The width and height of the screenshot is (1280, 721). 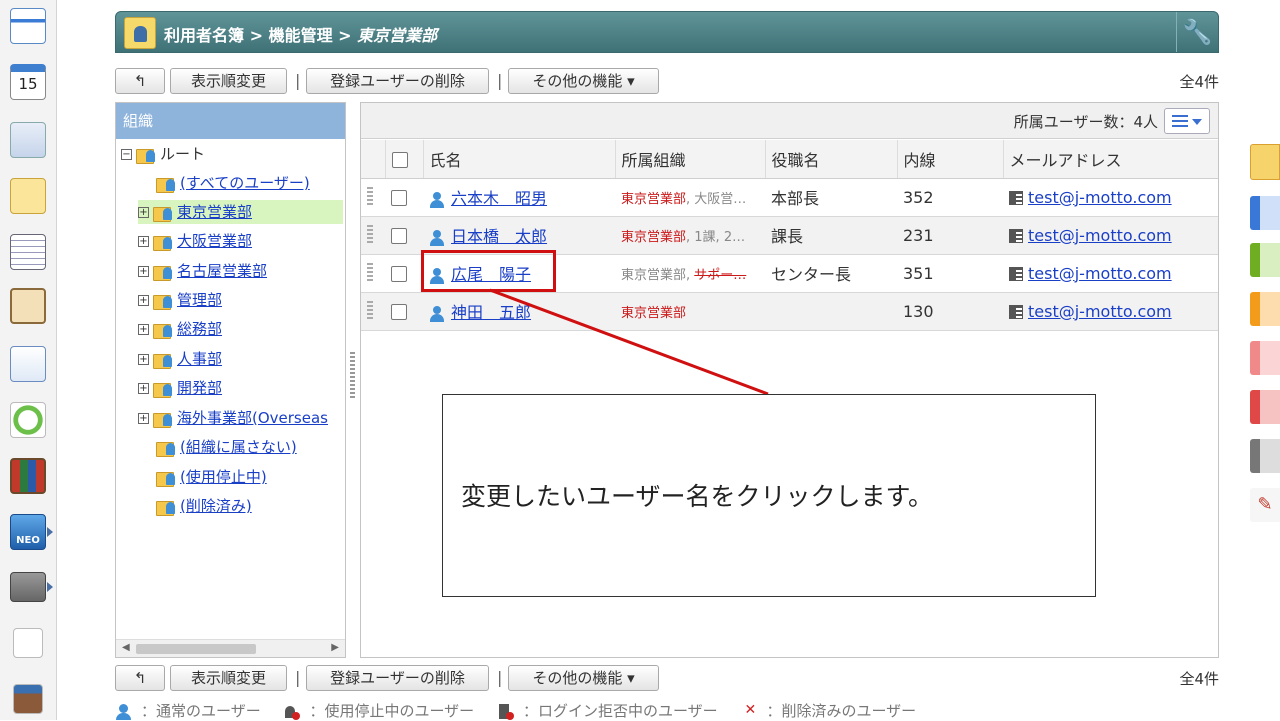 What do you see at coordinates (223, 477) in the screenshot?
I see `tree-item-label: (使用停止中)` at bounding box center [223, 477].